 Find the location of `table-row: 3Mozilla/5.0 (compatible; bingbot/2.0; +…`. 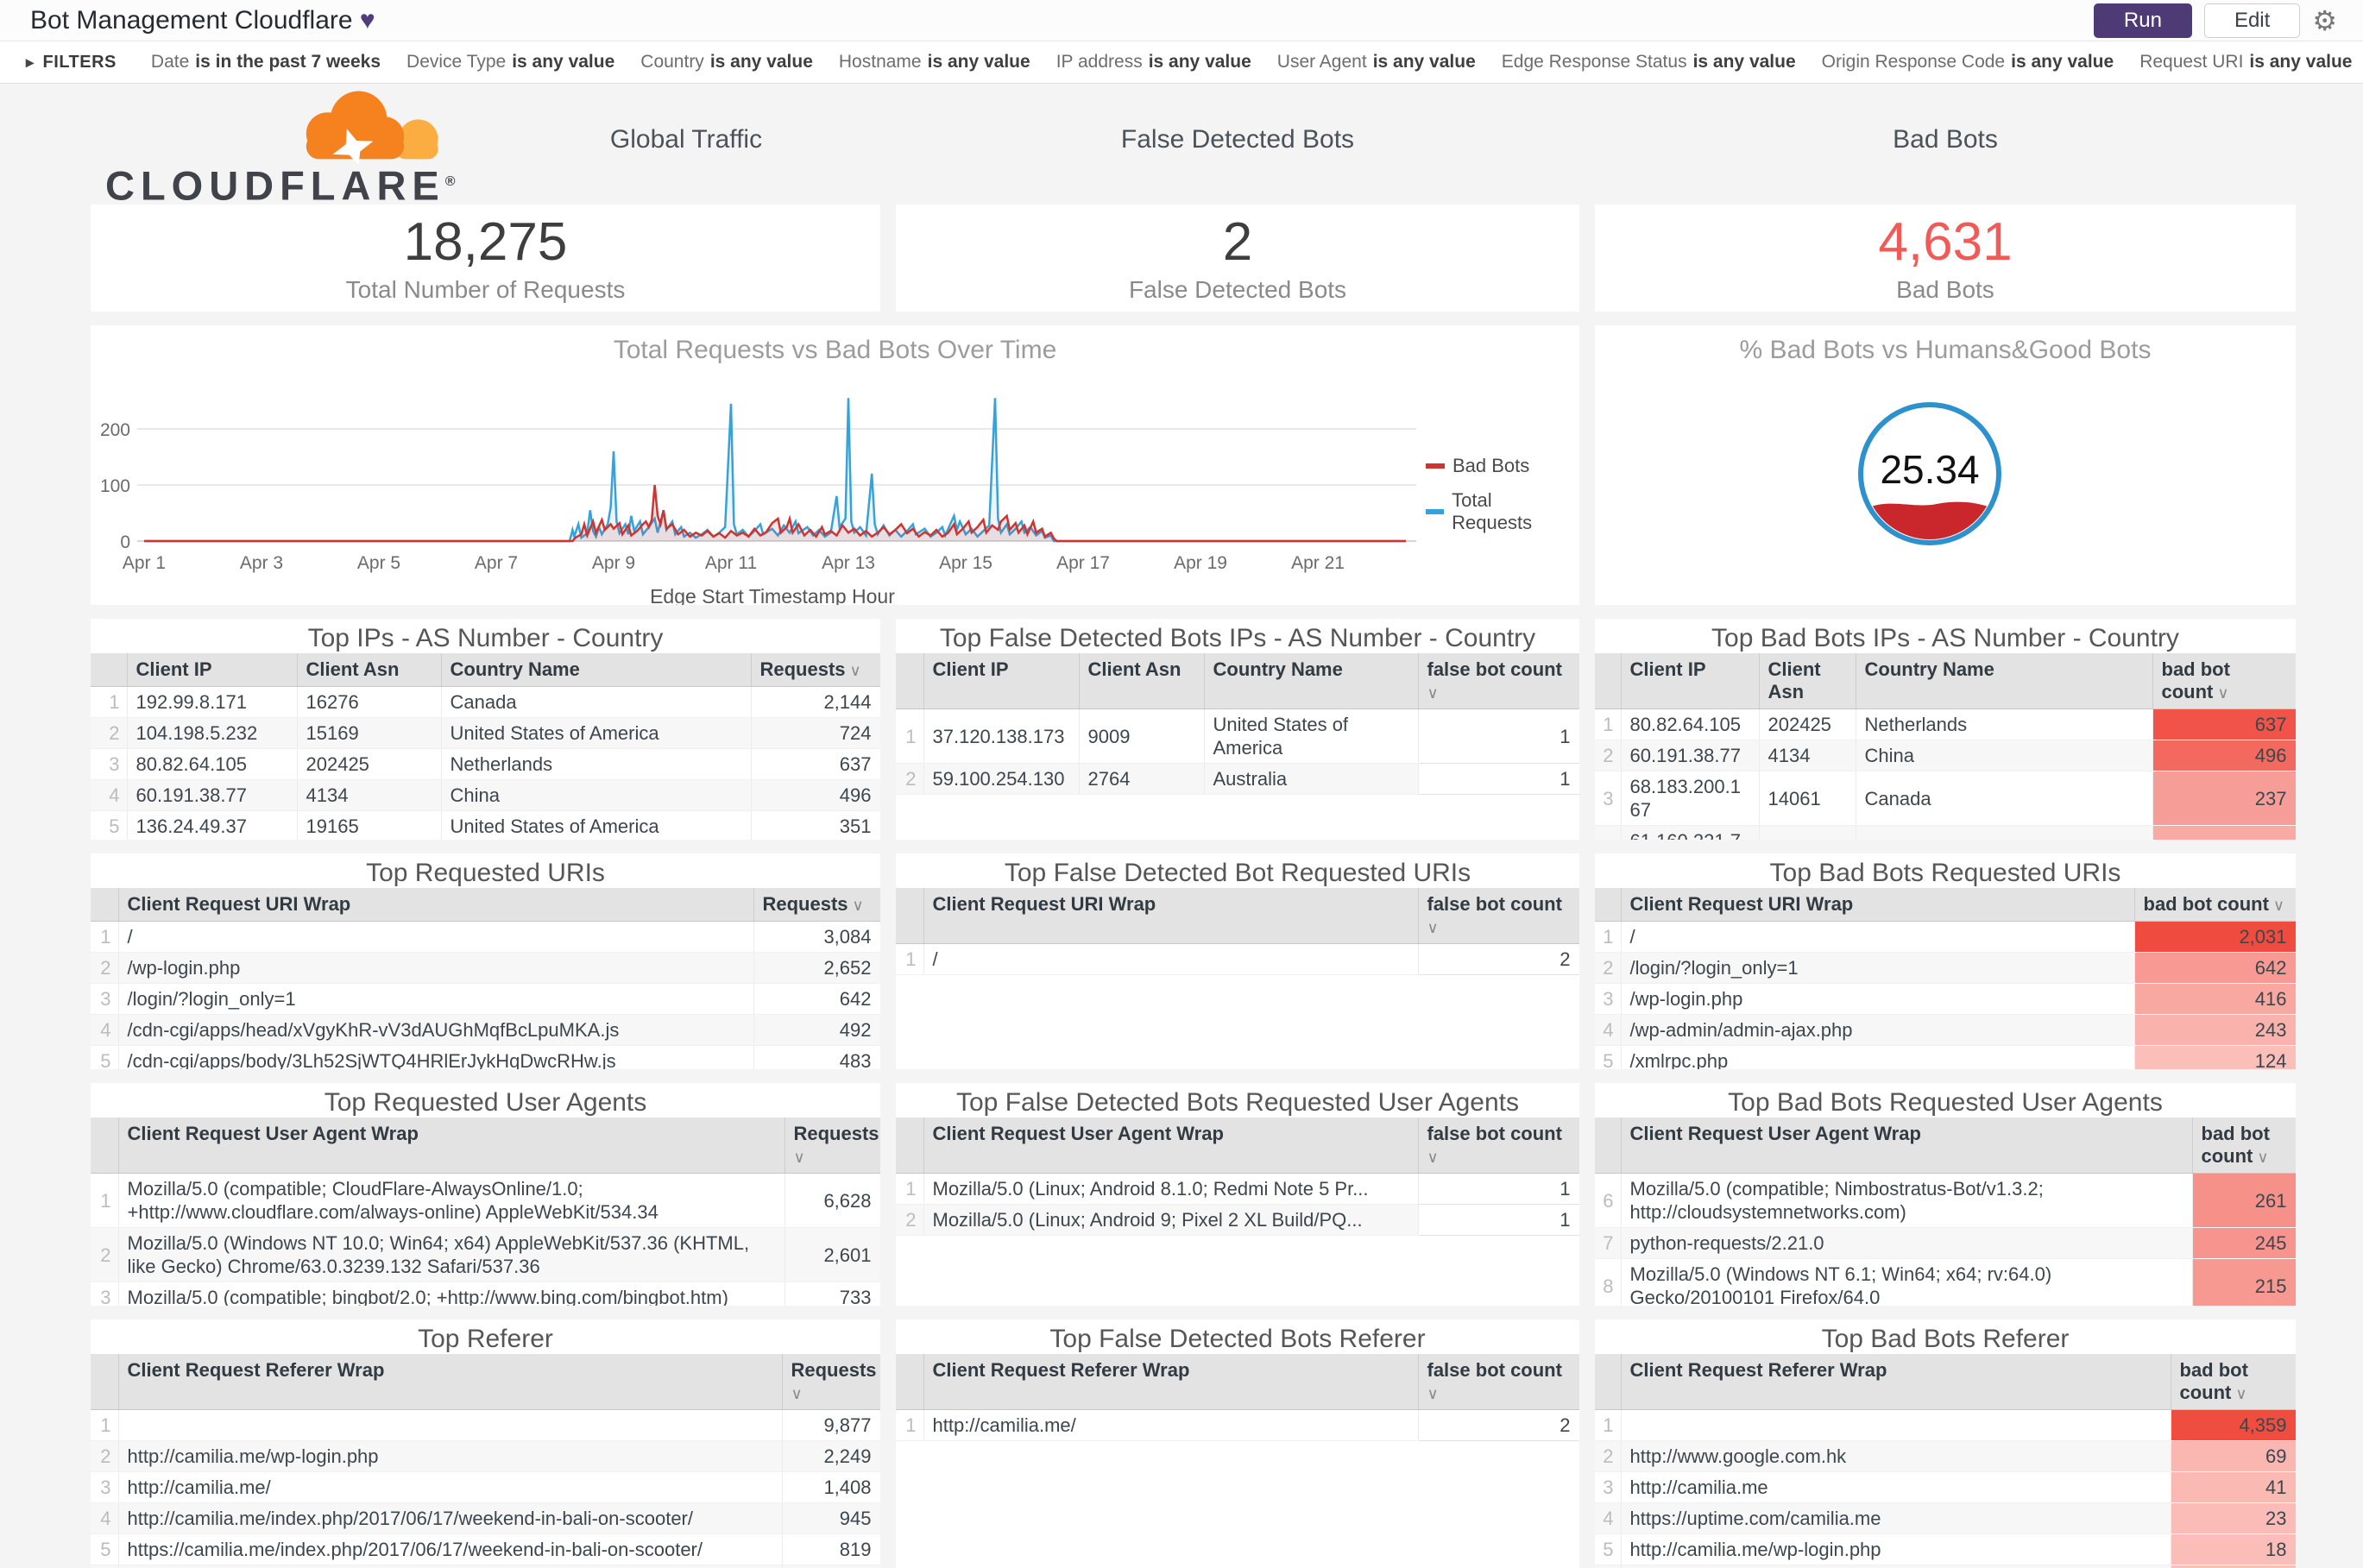

table-row: 3Mozilla/5.0 (compatible; bingbot/2.0; +… is located at coordinates (485, 1294).